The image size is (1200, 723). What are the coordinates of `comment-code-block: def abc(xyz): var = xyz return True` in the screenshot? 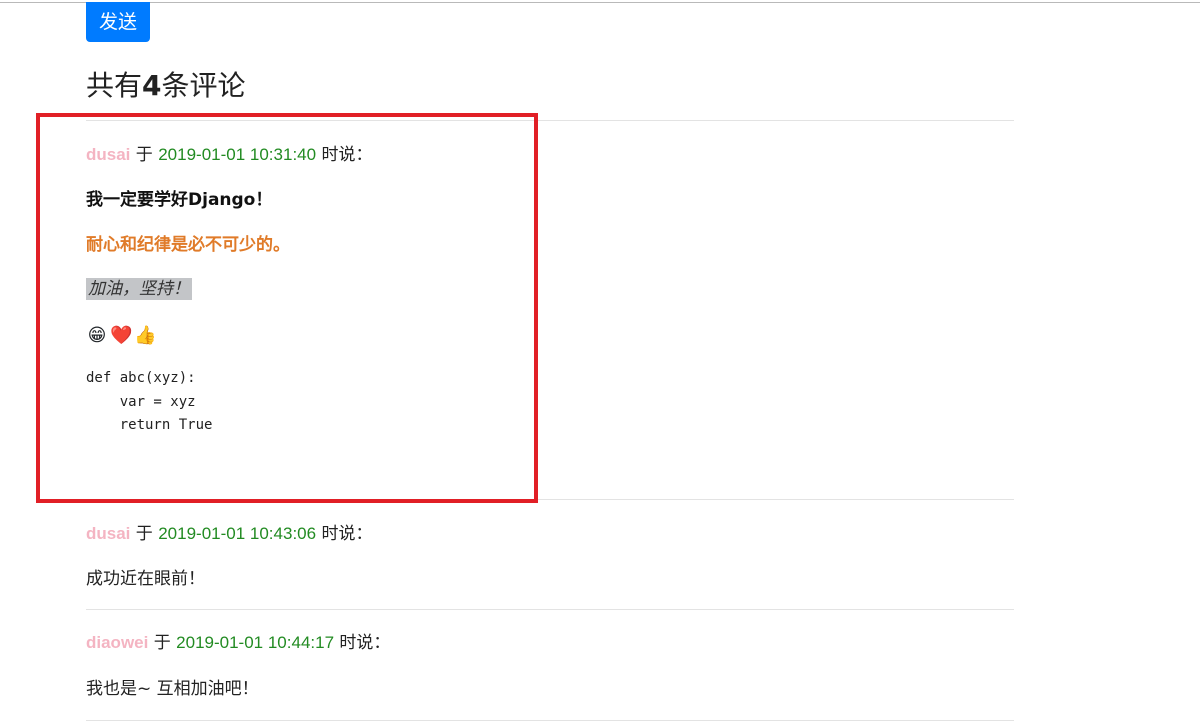 It's located at (149, 401).